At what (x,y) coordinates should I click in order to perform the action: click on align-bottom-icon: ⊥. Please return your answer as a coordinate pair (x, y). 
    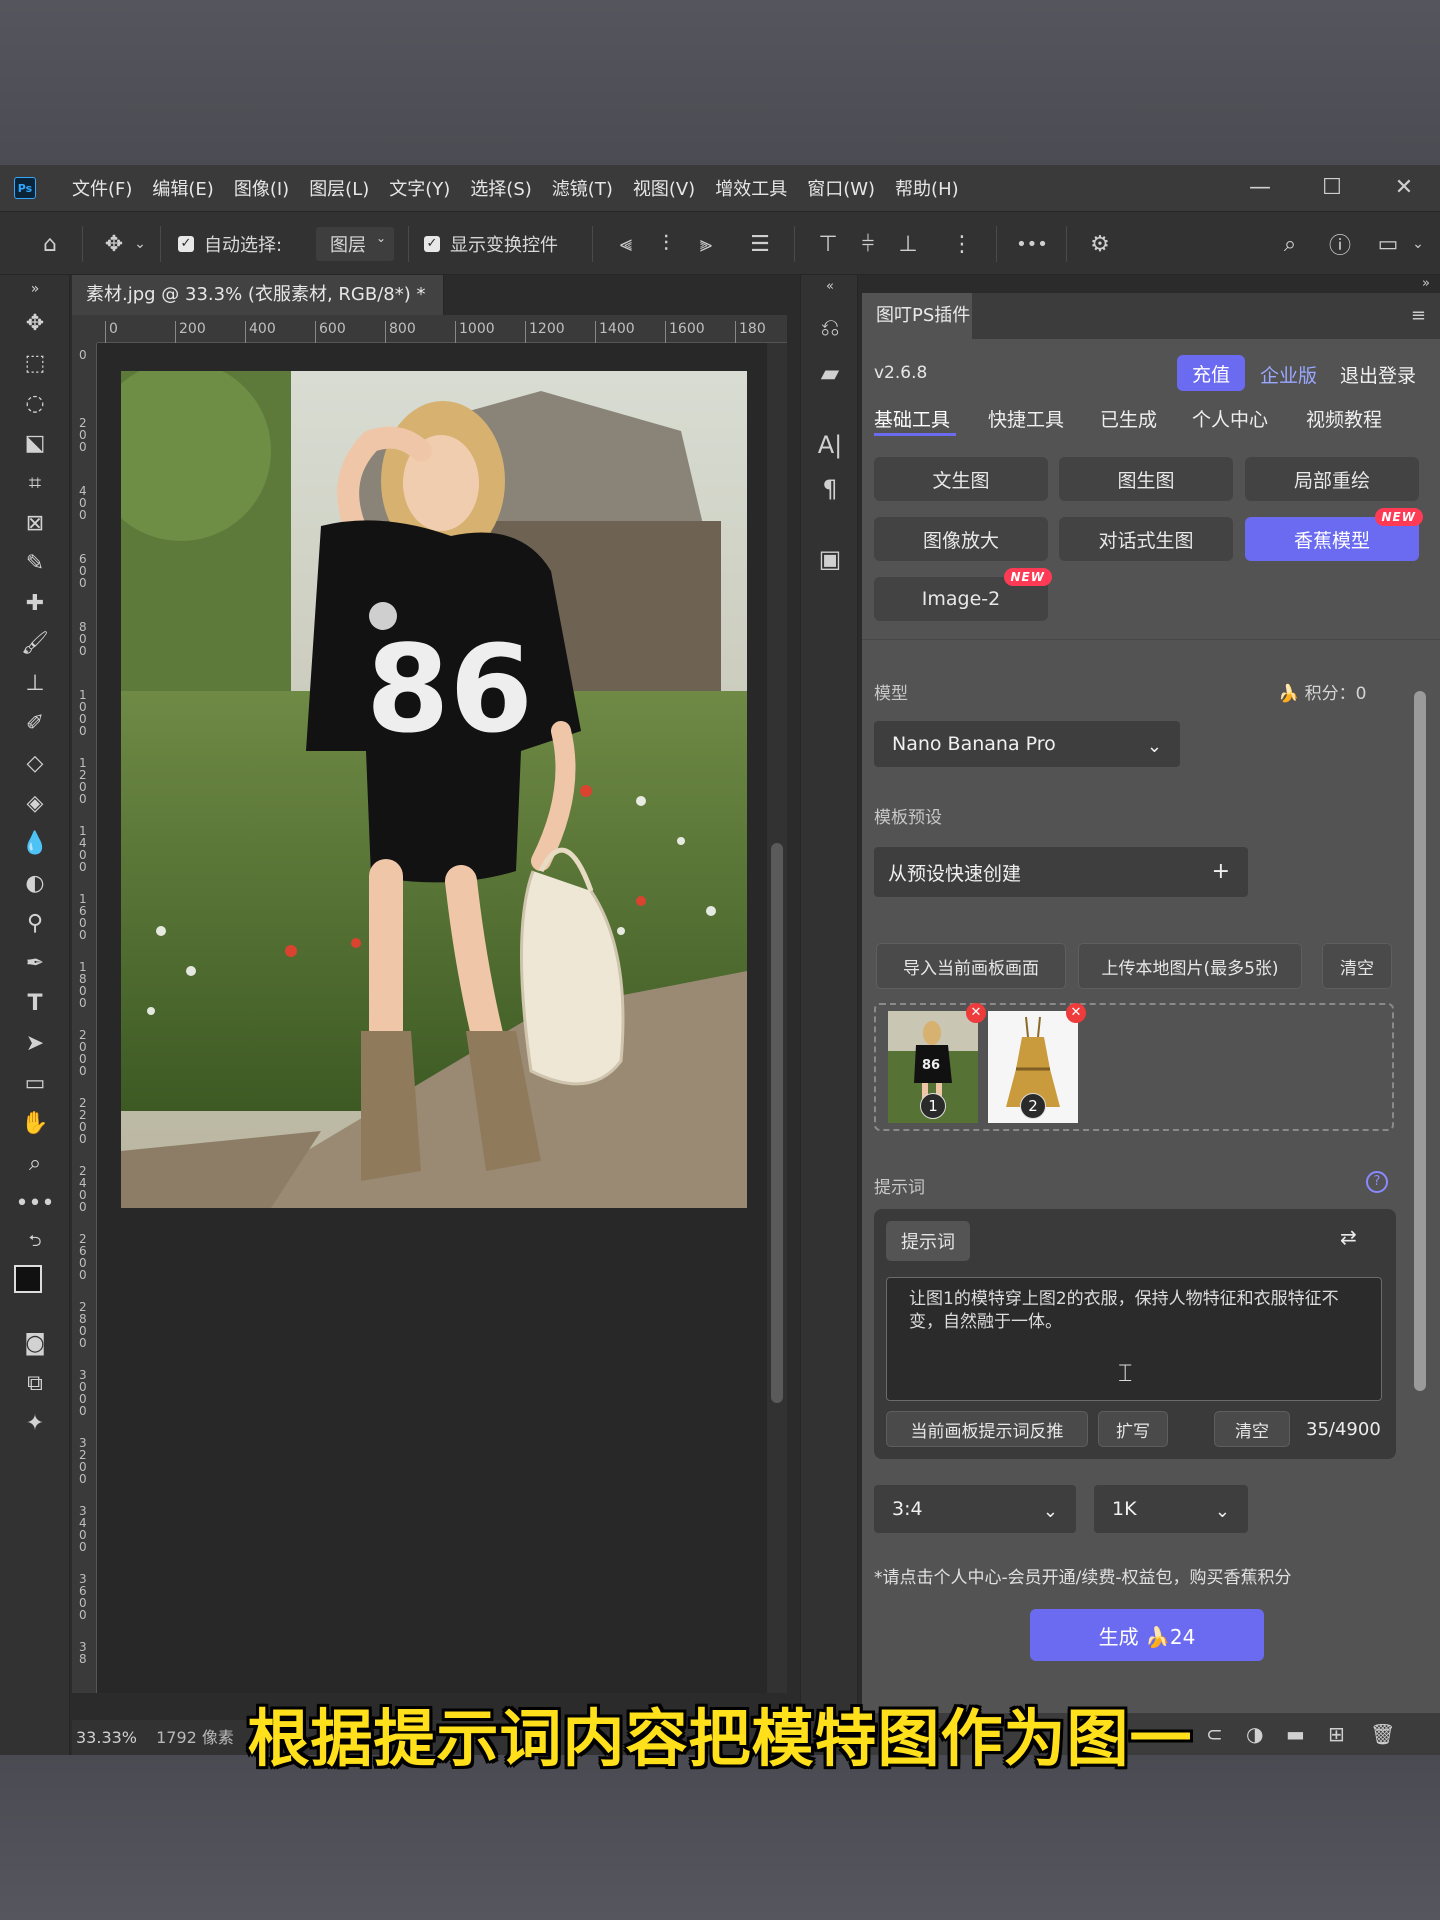
    Looking at the image, I should click on (908, 244).